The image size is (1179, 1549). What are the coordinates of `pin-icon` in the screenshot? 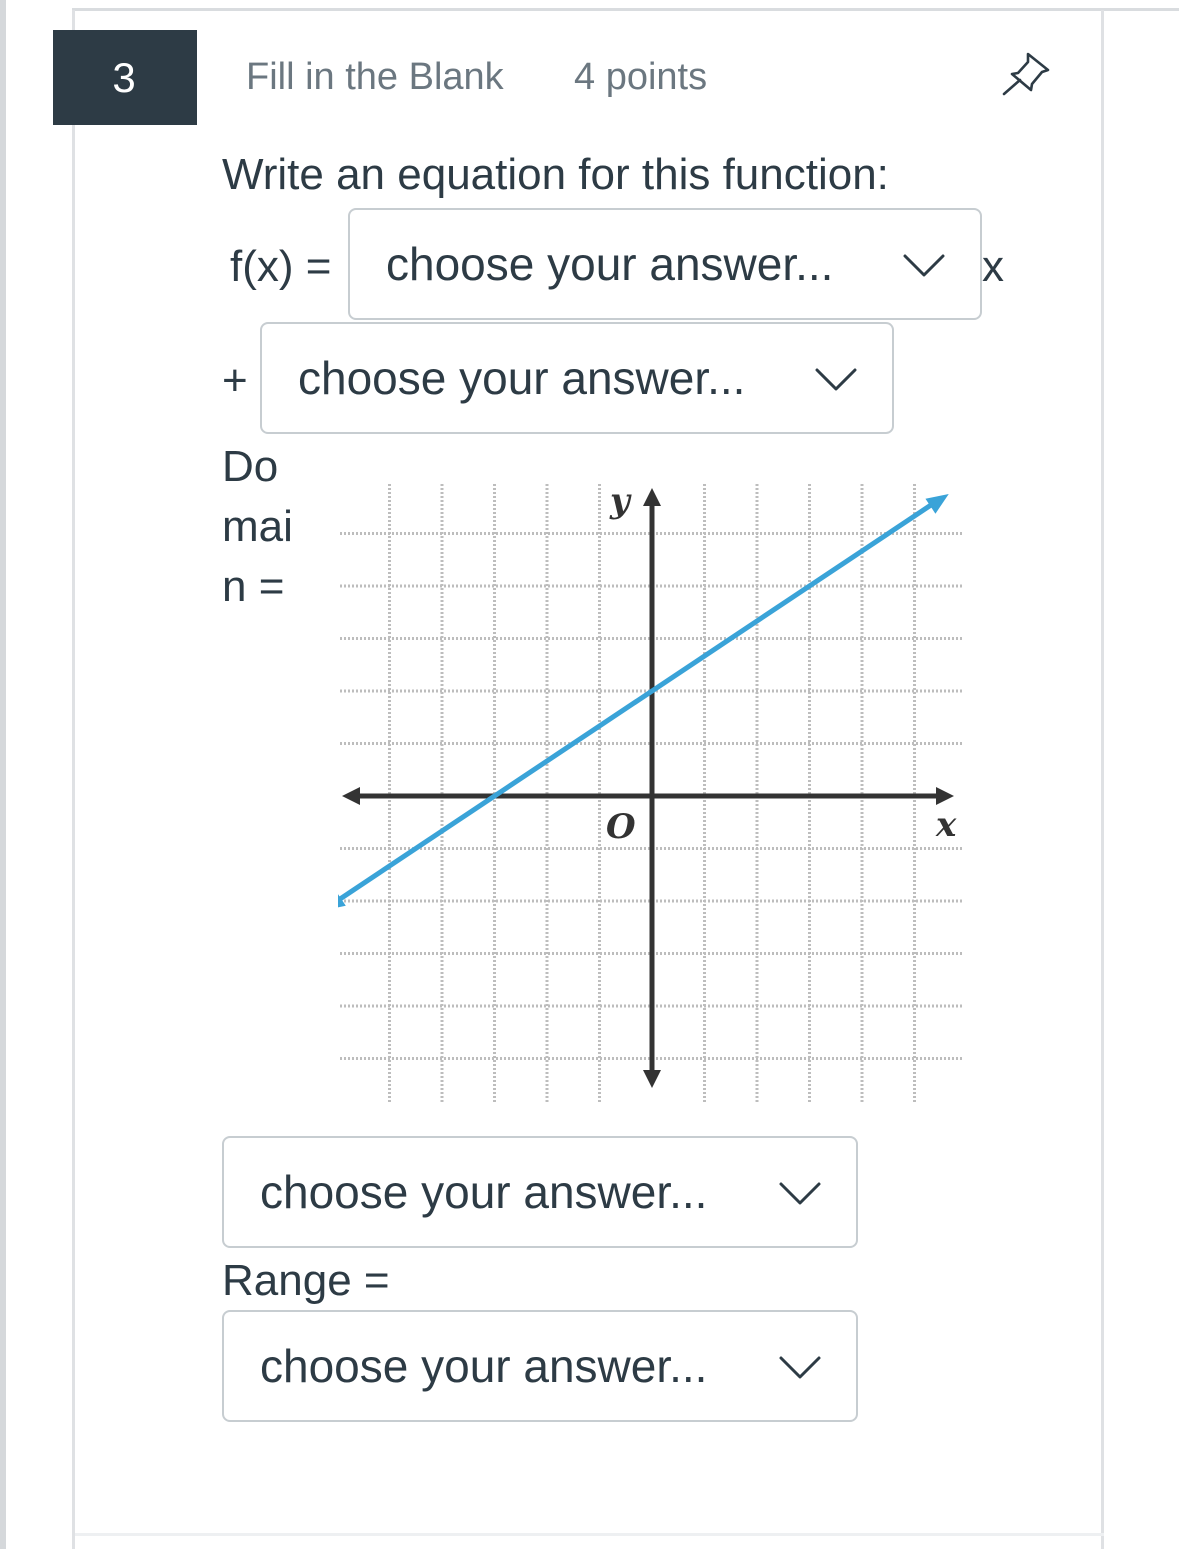 It's located at (1026, 73).